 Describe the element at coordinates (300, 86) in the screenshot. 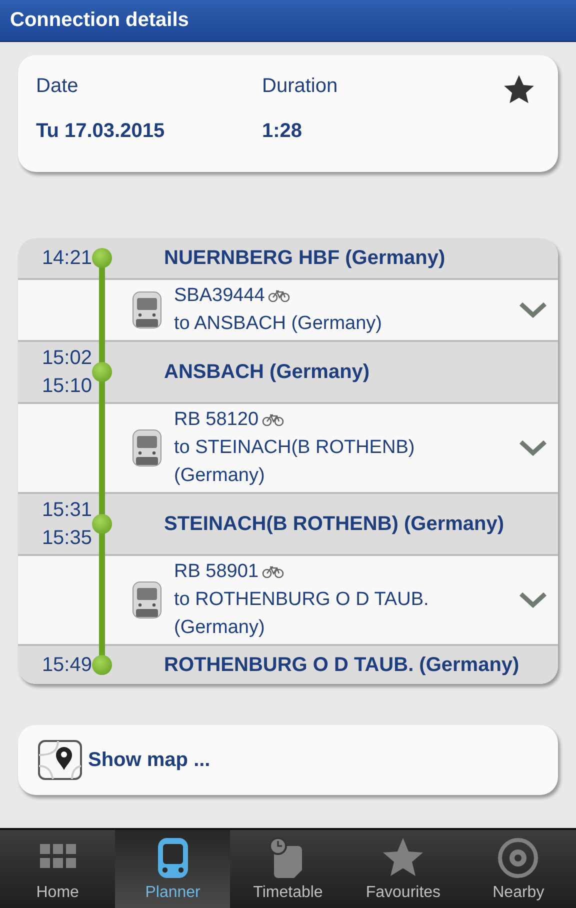

I see `duration-label: Duration` at that location.